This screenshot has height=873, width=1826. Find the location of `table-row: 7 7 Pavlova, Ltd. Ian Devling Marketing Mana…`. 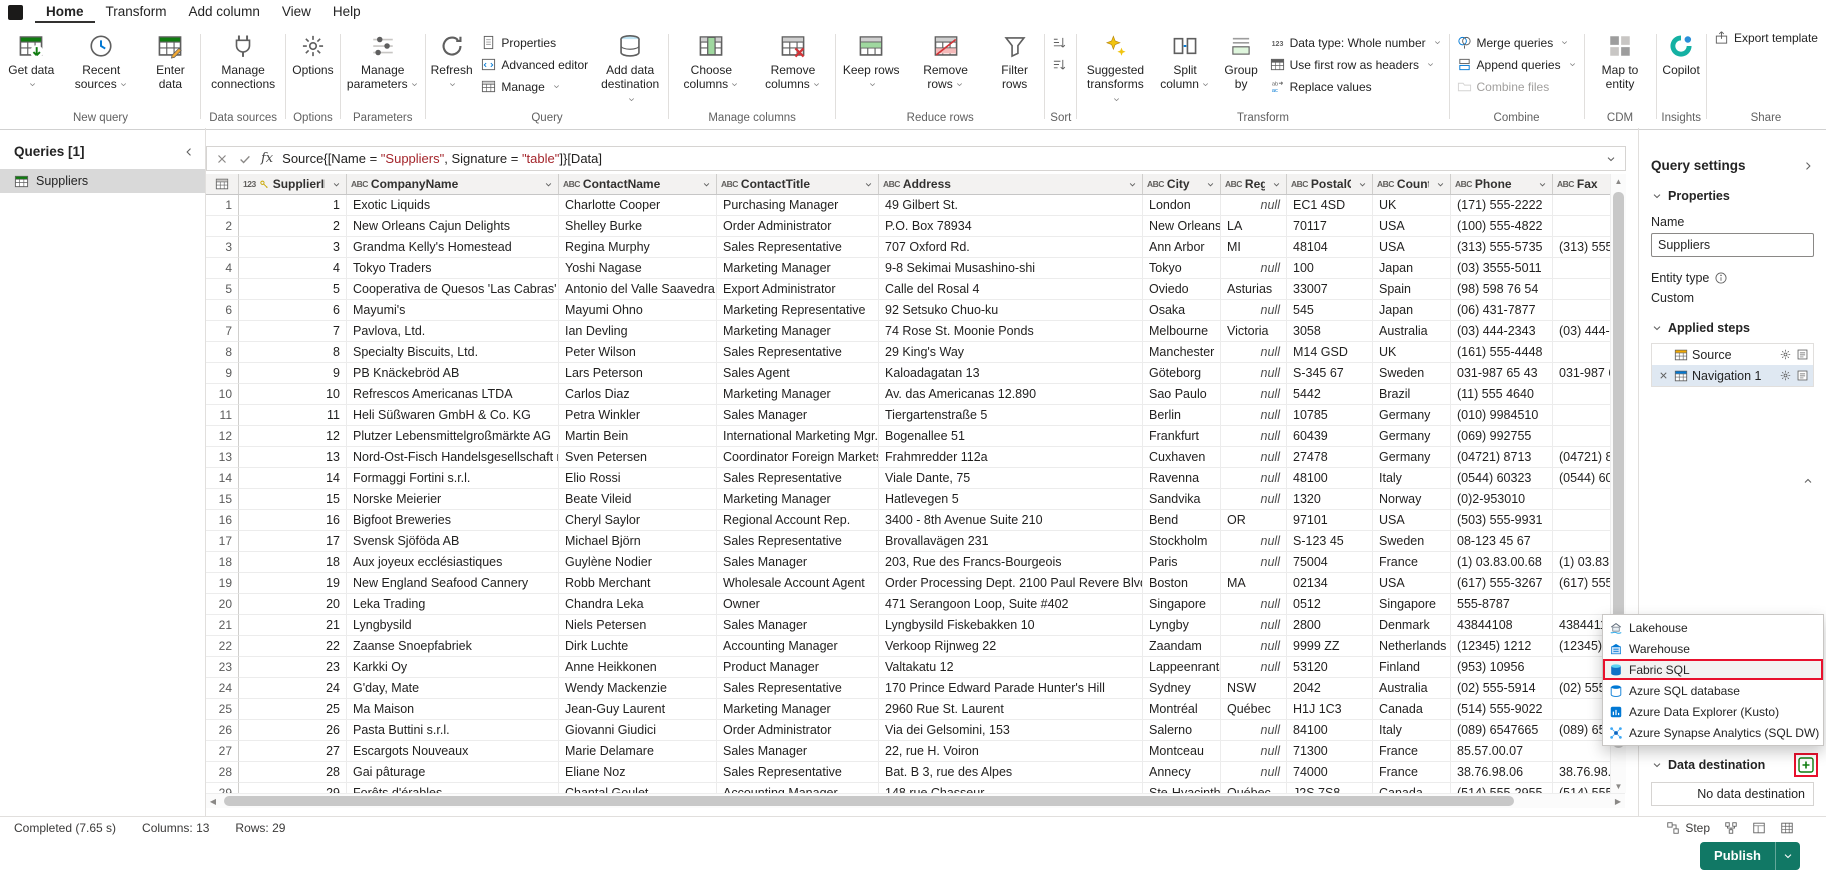

table-row: 7 7 Pavlova, Ltd. Ian Devling Marketing Mana… is located at coordinates (908, 331).